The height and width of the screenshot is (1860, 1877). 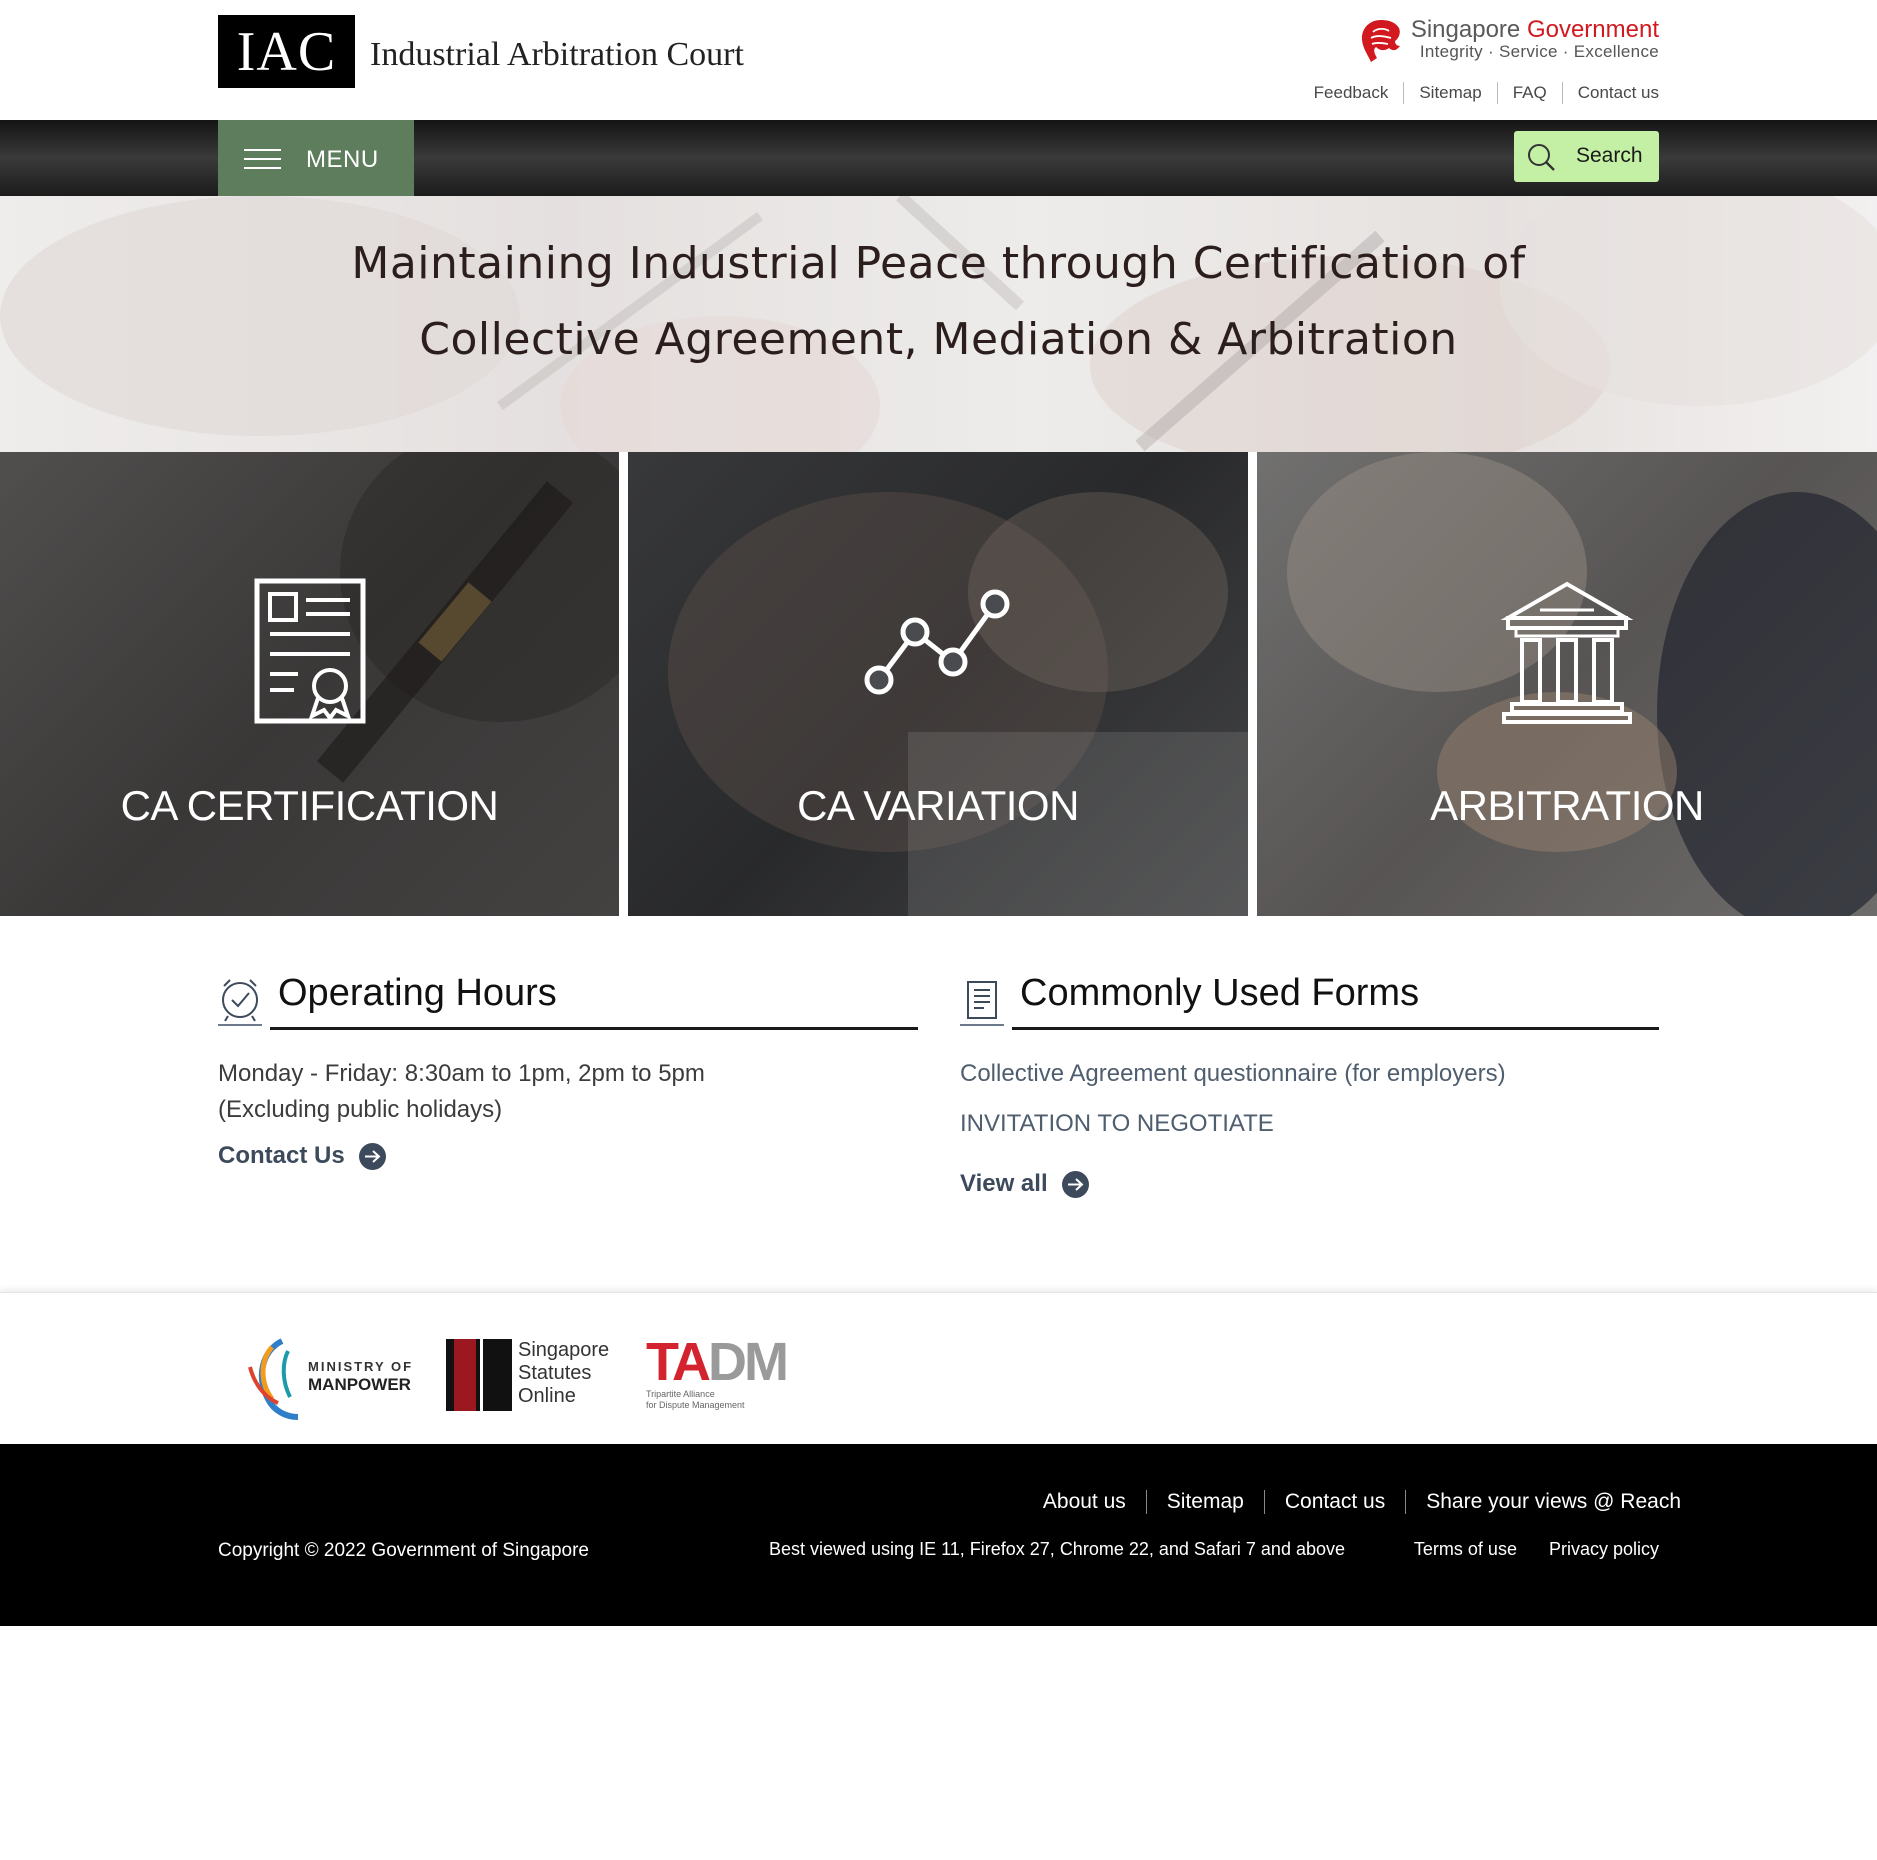 What do you see at coordinates (417, 993) in the screenshot?
I see `section-title: Operating Hours` at bounding box center [417, 993].